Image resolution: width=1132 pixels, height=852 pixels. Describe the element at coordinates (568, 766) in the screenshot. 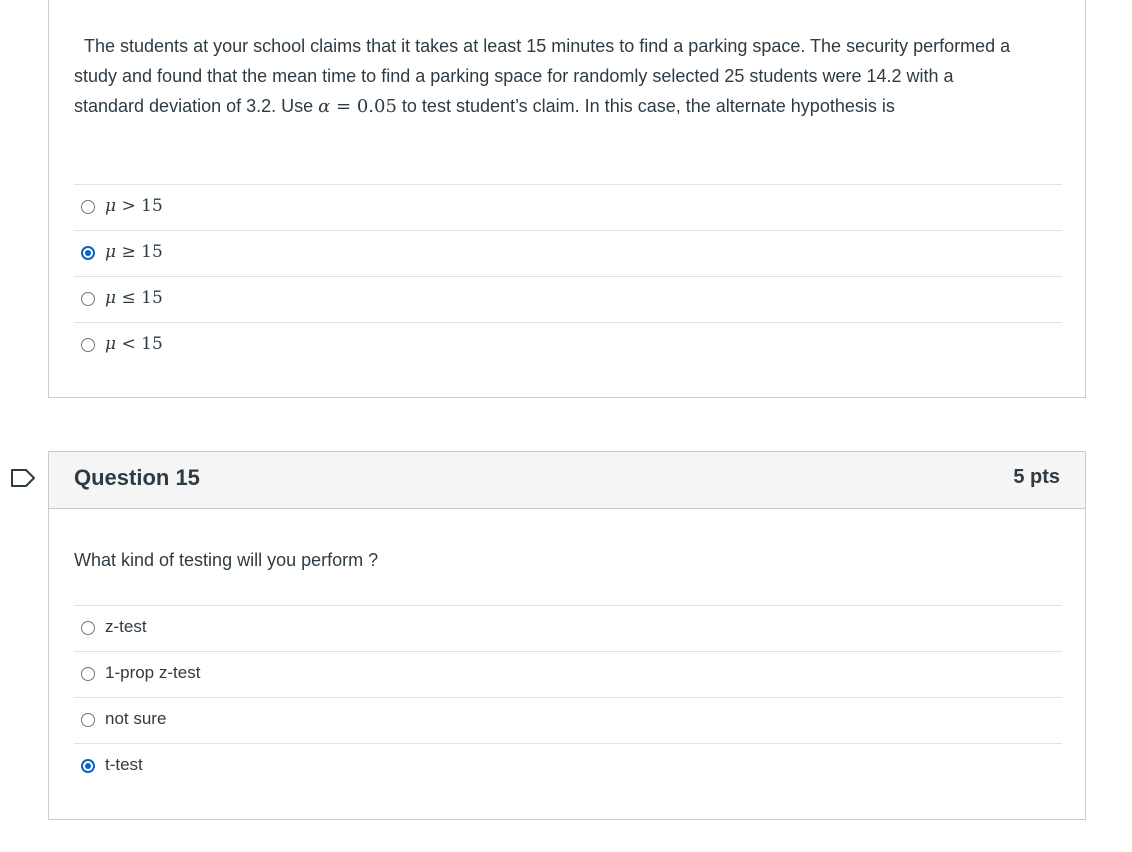

I see `answer-option: t-test` at that location.